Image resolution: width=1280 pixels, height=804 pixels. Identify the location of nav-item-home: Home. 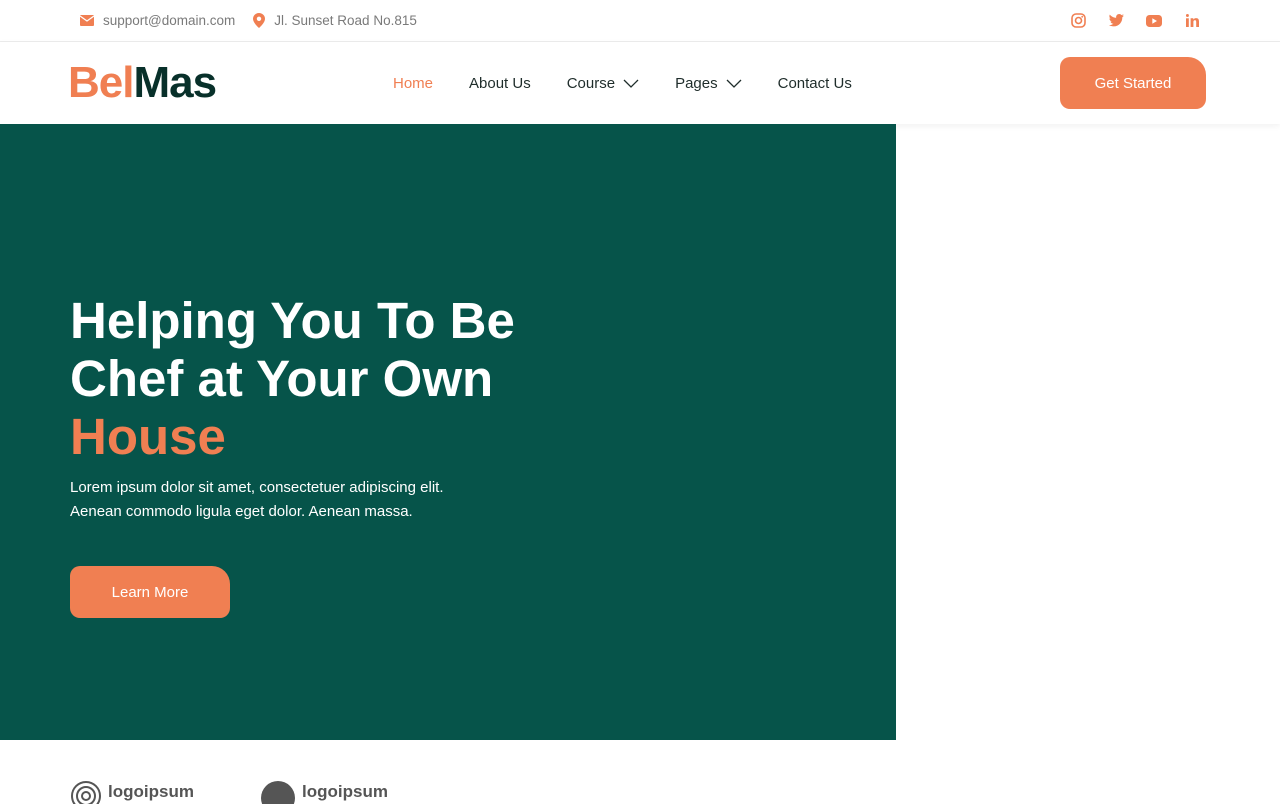
(413, 83).